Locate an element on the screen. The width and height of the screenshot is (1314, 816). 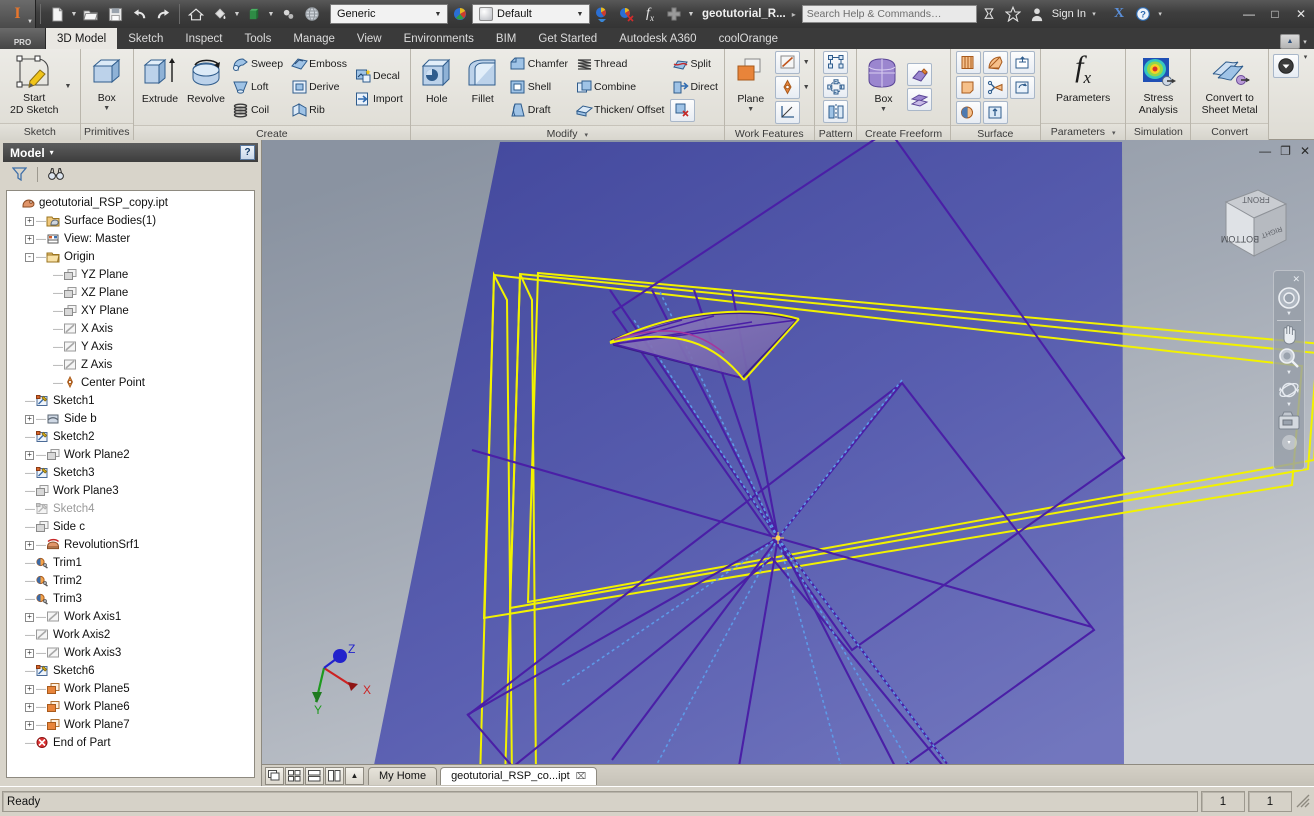
split-button: Split is located at coordinates (694, 64).